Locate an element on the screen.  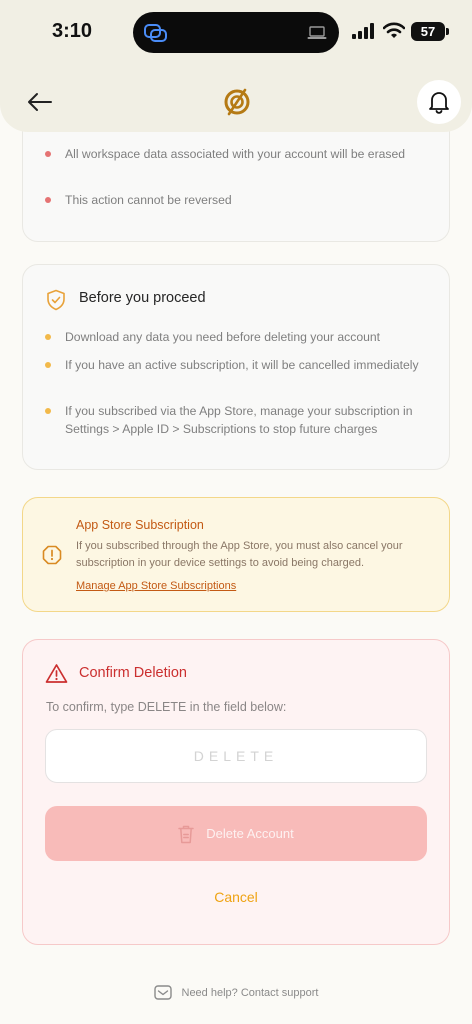
delete-account-button: Delete Account is located at coordinates (236, 833).